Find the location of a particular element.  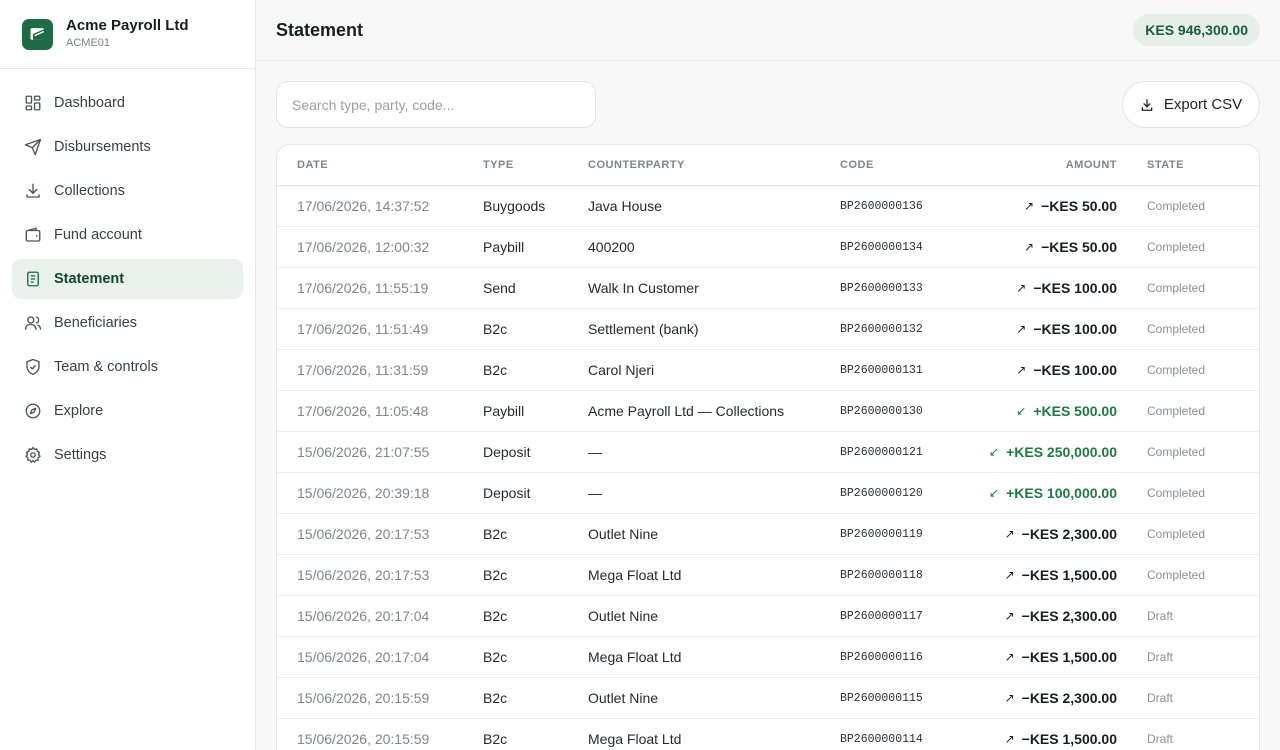

gear-icon is located at coordinates (33, 455).